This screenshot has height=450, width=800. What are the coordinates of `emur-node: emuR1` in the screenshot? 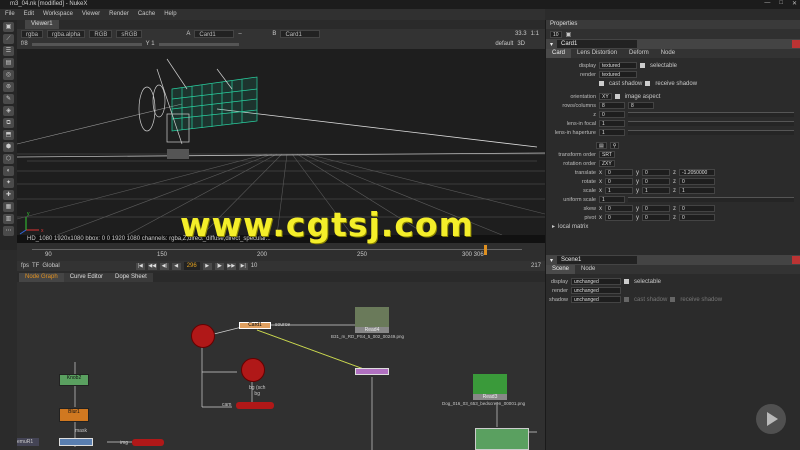 It's located at (28, 442).